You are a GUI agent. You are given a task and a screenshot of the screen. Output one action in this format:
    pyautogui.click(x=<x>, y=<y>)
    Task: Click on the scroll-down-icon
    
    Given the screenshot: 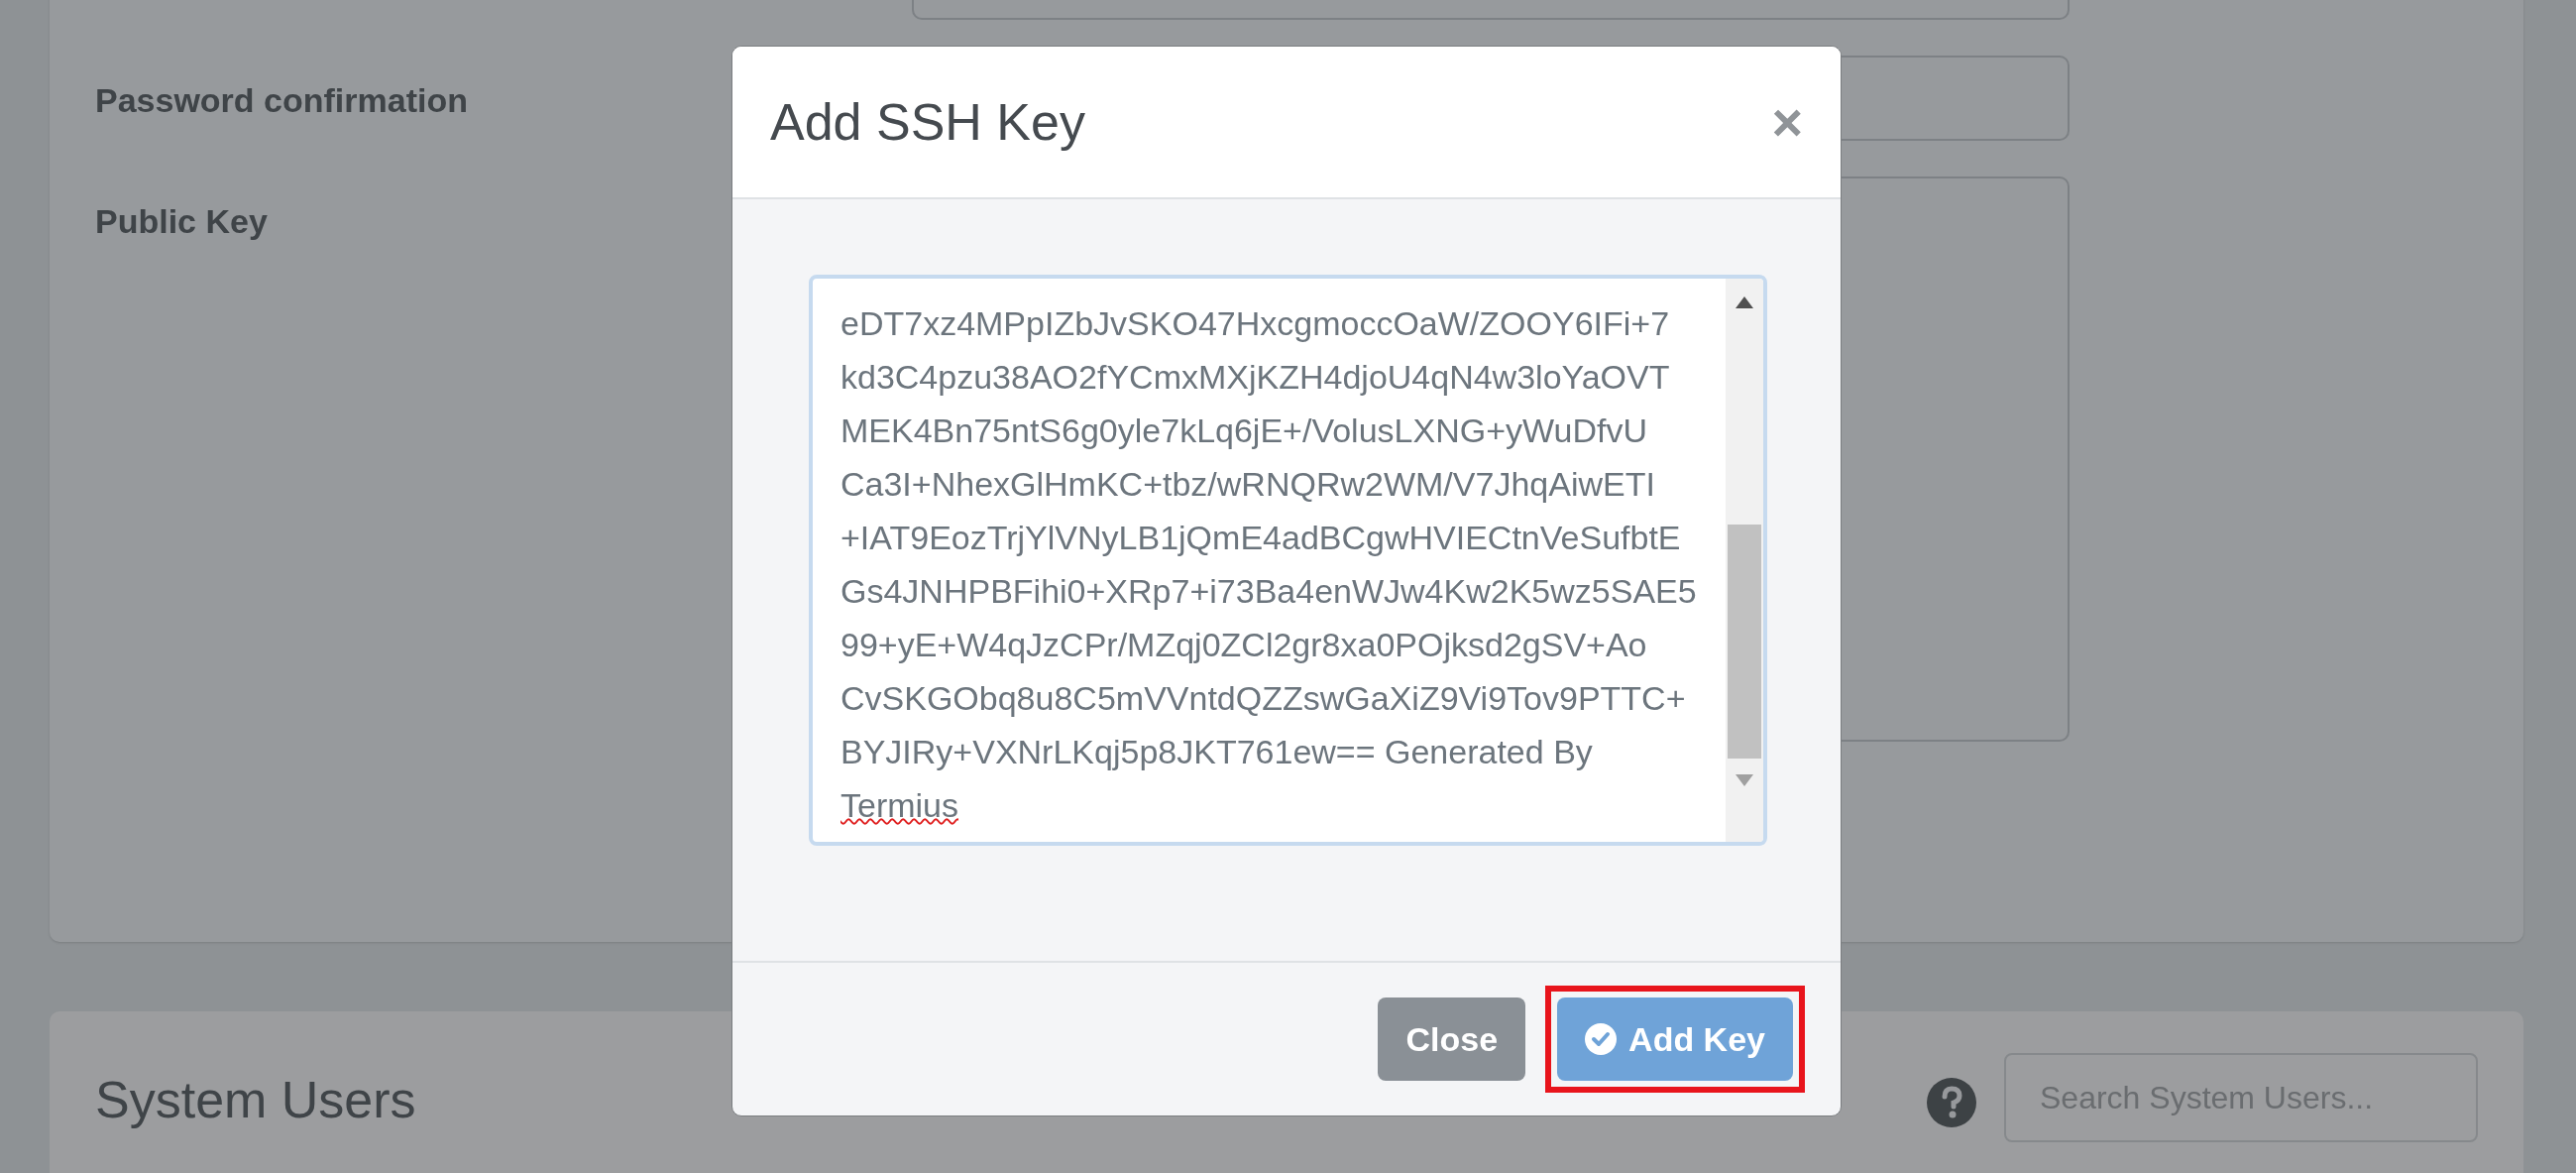 What is the action you would take?
    pyautogui.click(x=1744, y=780)
    